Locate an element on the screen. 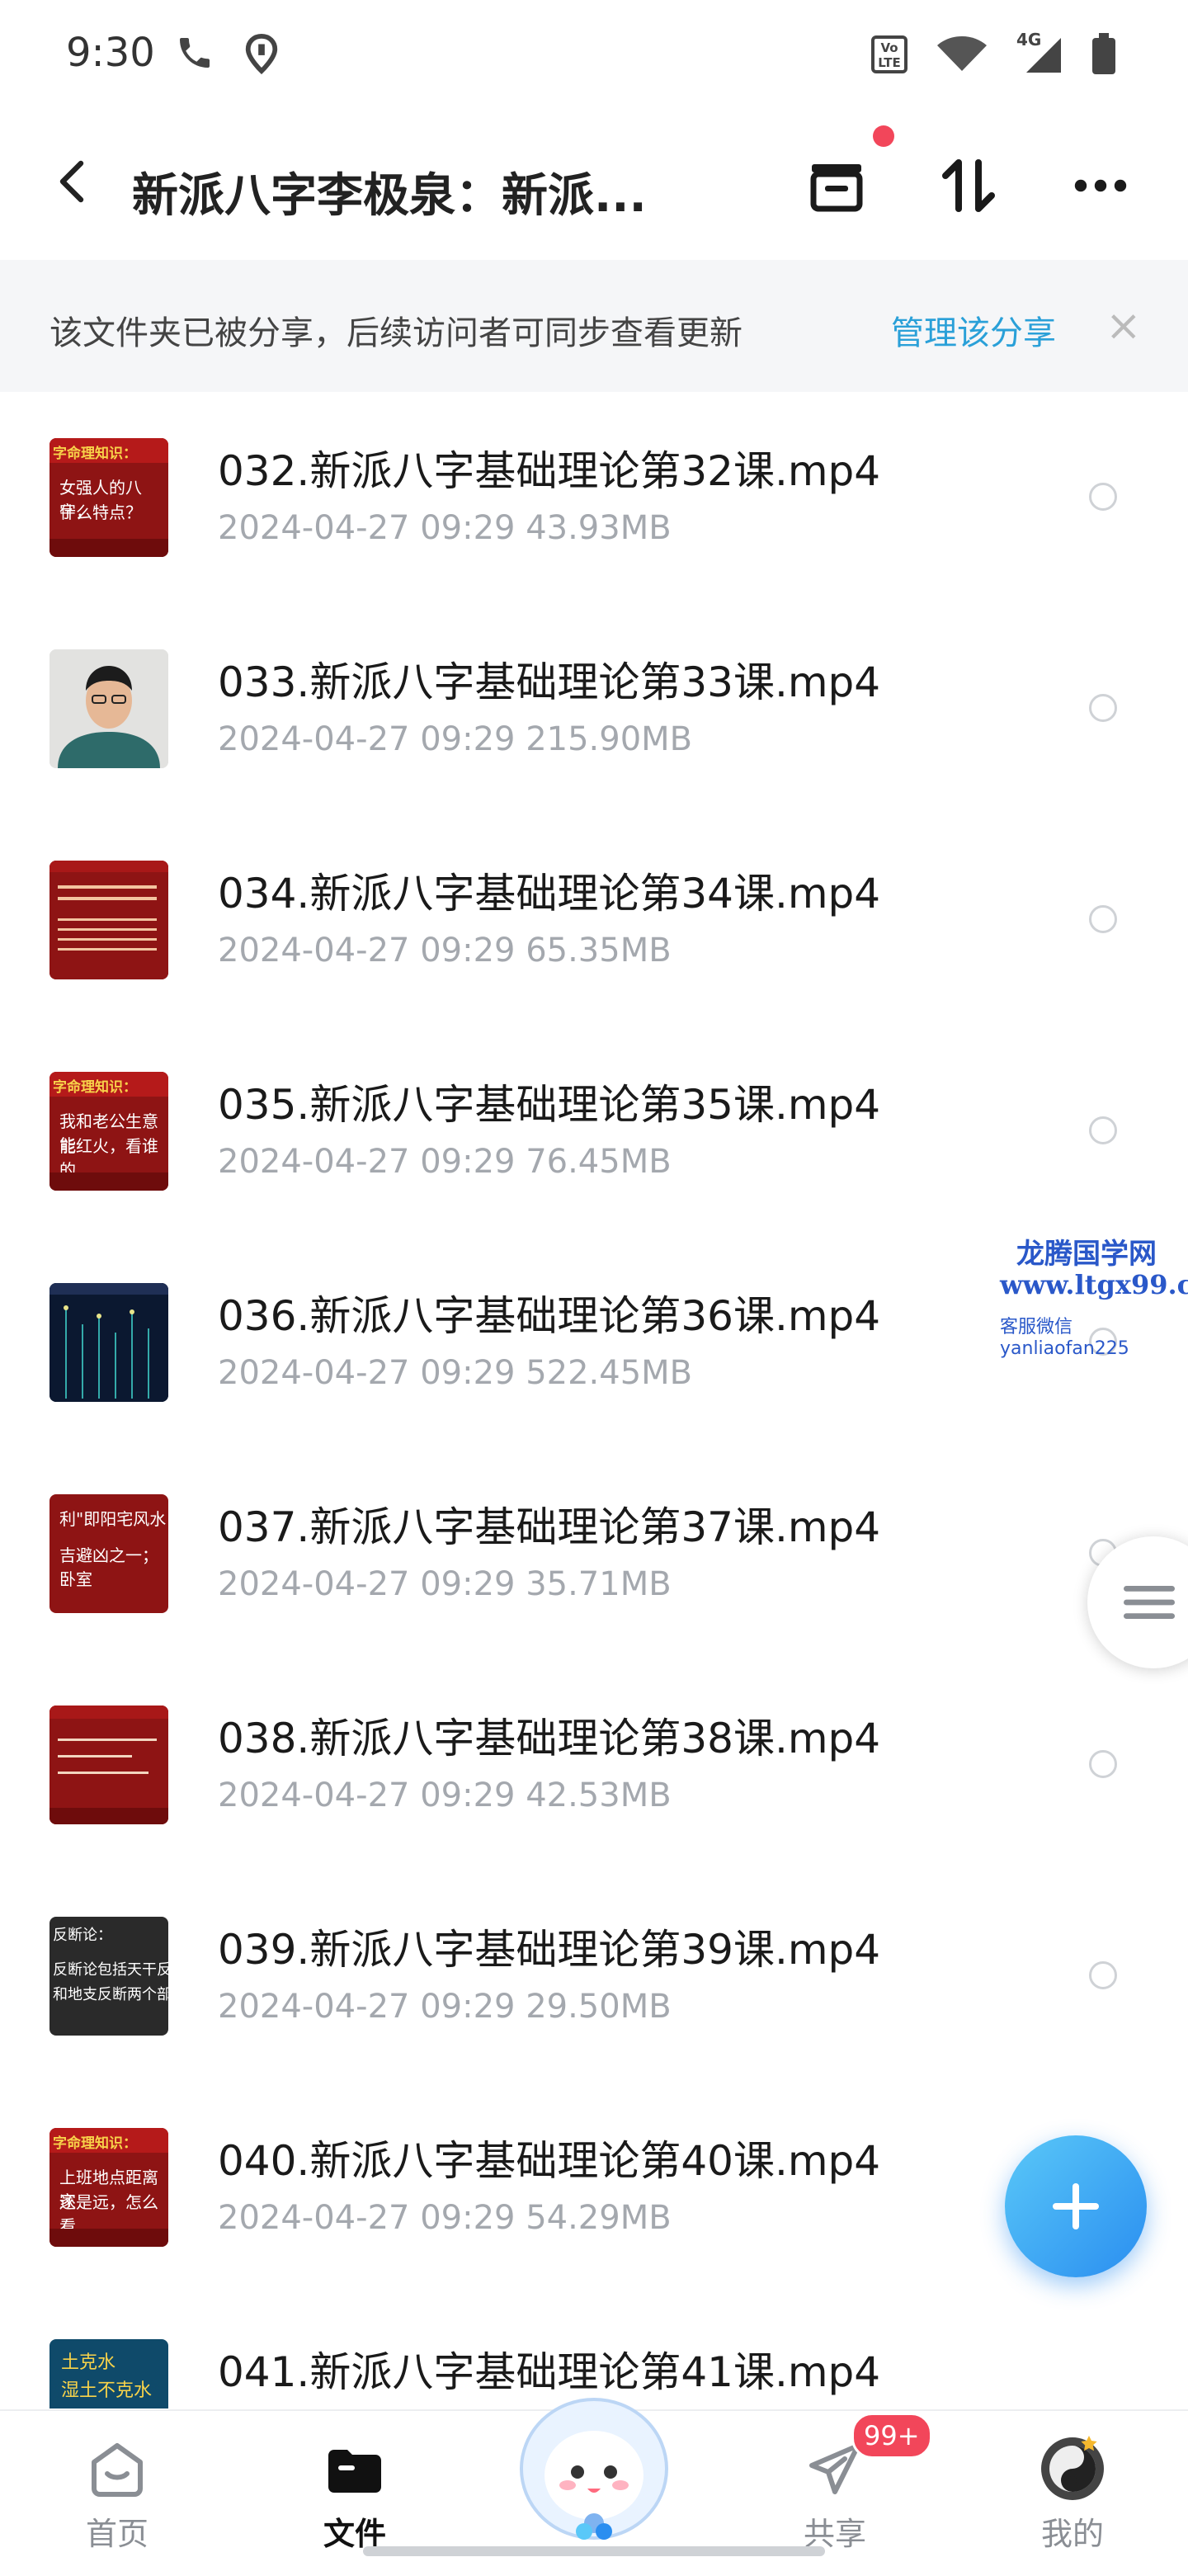 The image size is (1188, 2576). thumb-line: 土克水 is located at coordinates (88, 2362).